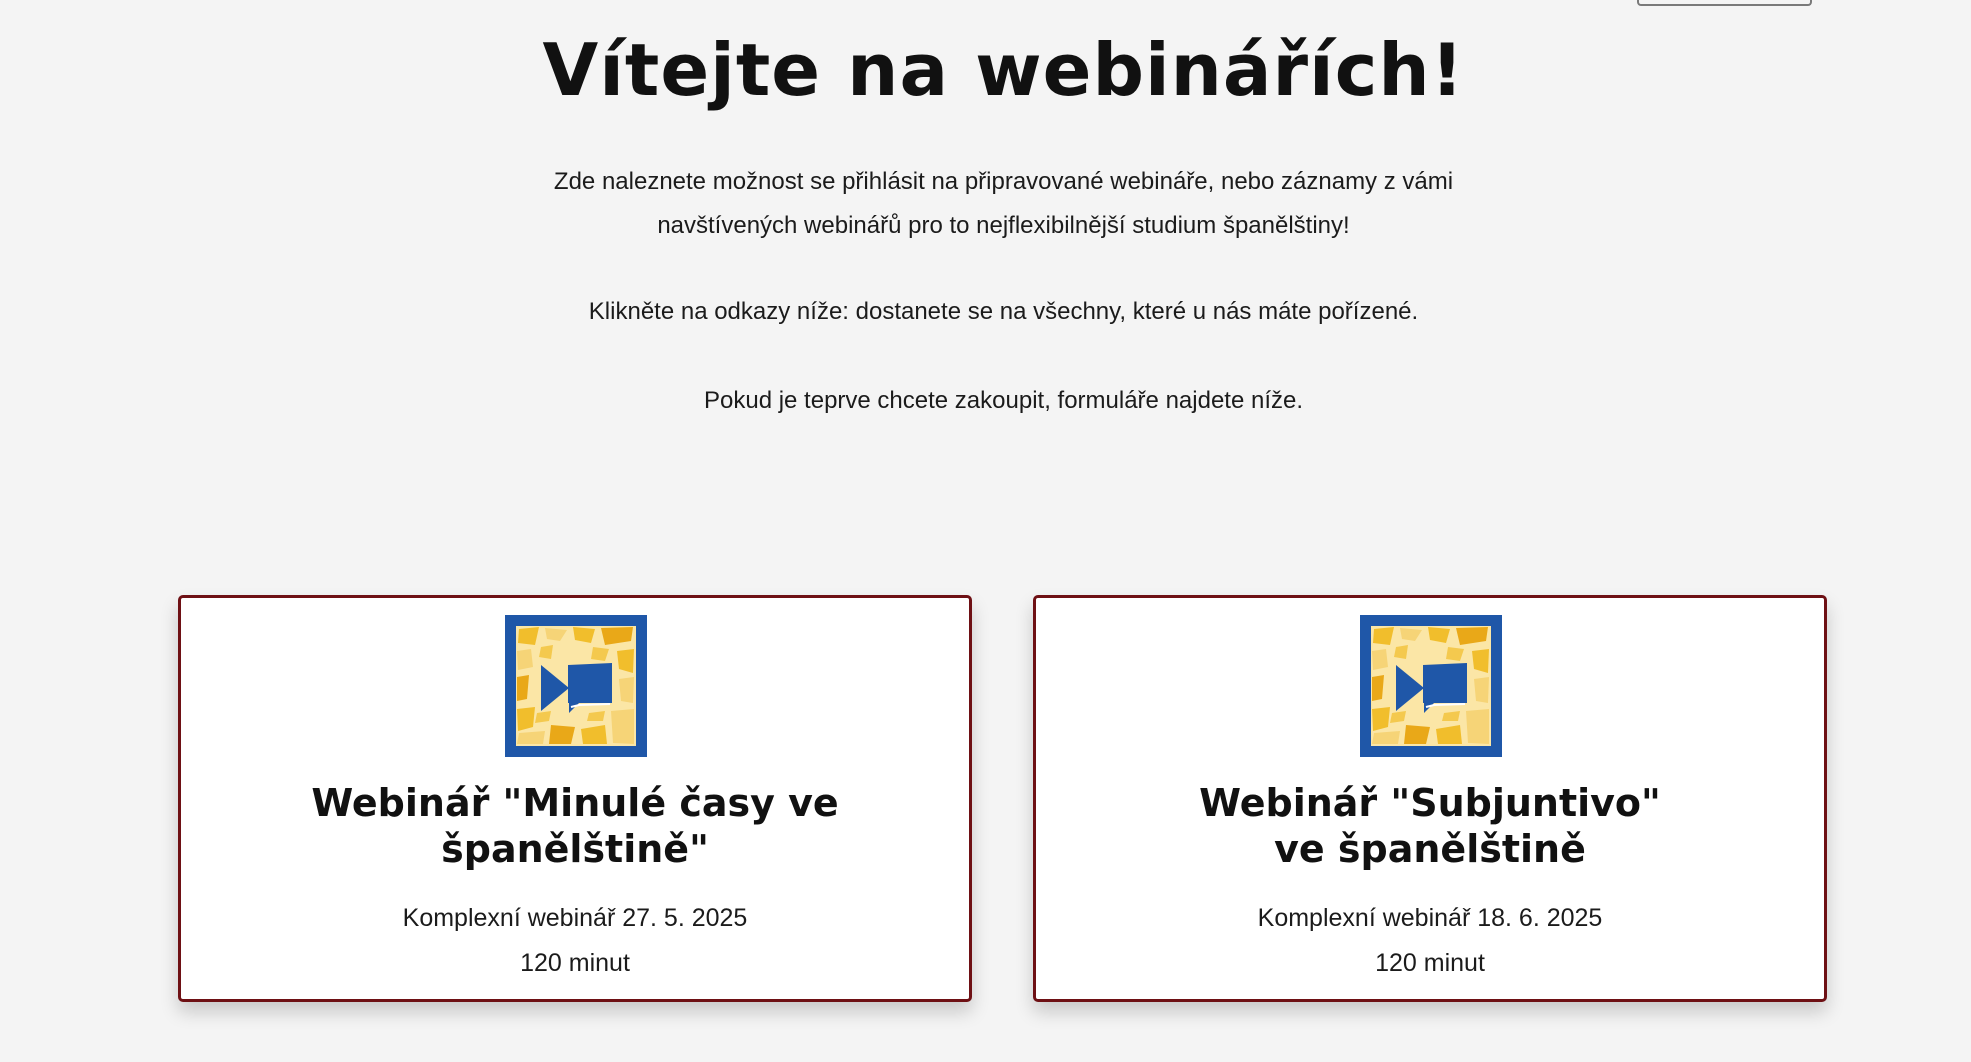 Image resolution: width=1971 pixels, height=1062 pixels. Describe the element at coordinates (1724, 3) in the screenshot. I see `top-menu-tab` at that location.